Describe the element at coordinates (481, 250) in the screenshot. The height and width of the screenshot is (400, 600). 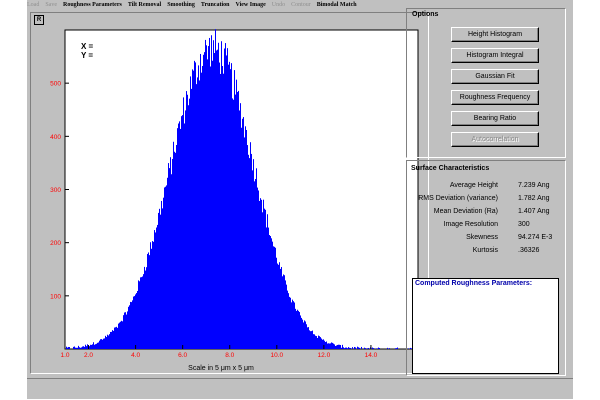
I see `stat-row: Kurtosis .36326` at that location.